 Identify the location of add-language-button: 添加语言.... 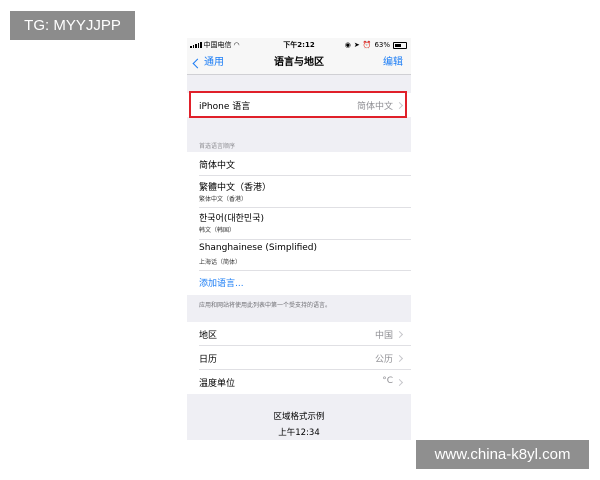
(221, 282).